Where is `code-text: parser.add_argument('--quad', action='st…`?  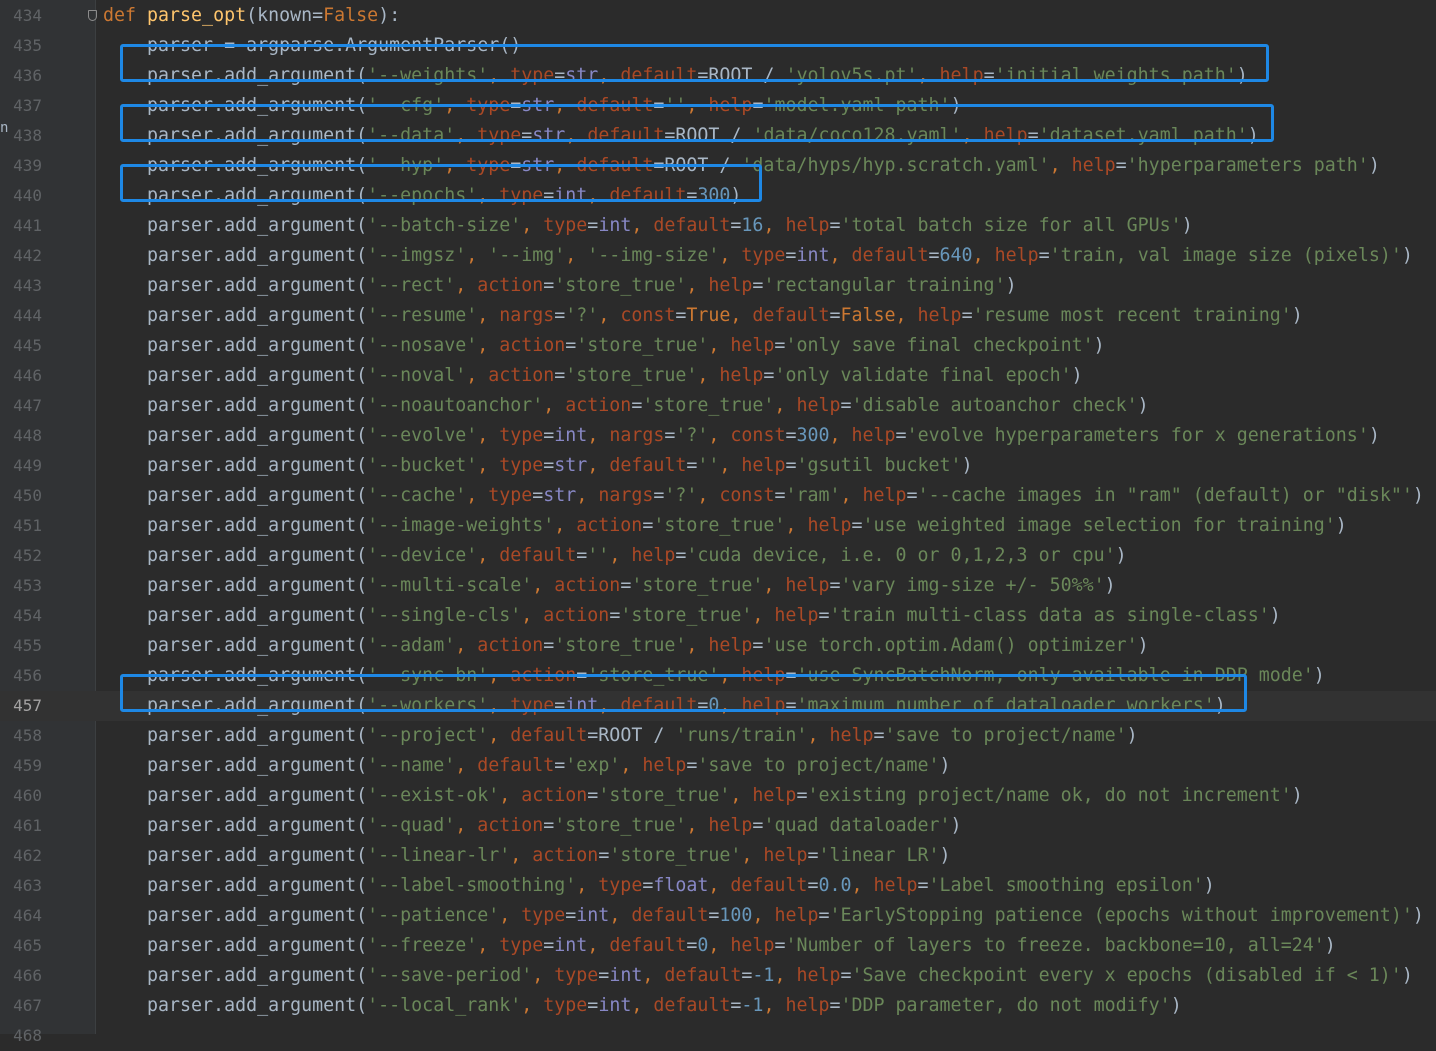 code-text: parser.add_argument('--quad', action='st… is located at coordinates (532, 826).